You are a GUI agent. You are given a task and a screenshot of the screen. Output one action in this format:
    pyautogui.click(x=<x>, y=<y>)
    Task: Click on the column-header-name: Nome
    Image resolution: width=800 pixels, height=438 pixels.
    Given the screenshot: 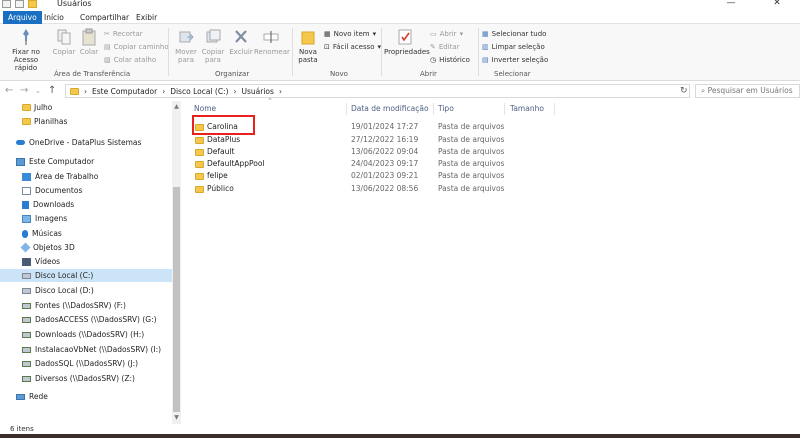 What is the action you would take?
    pyautogui.click(x=205, y=108)
    